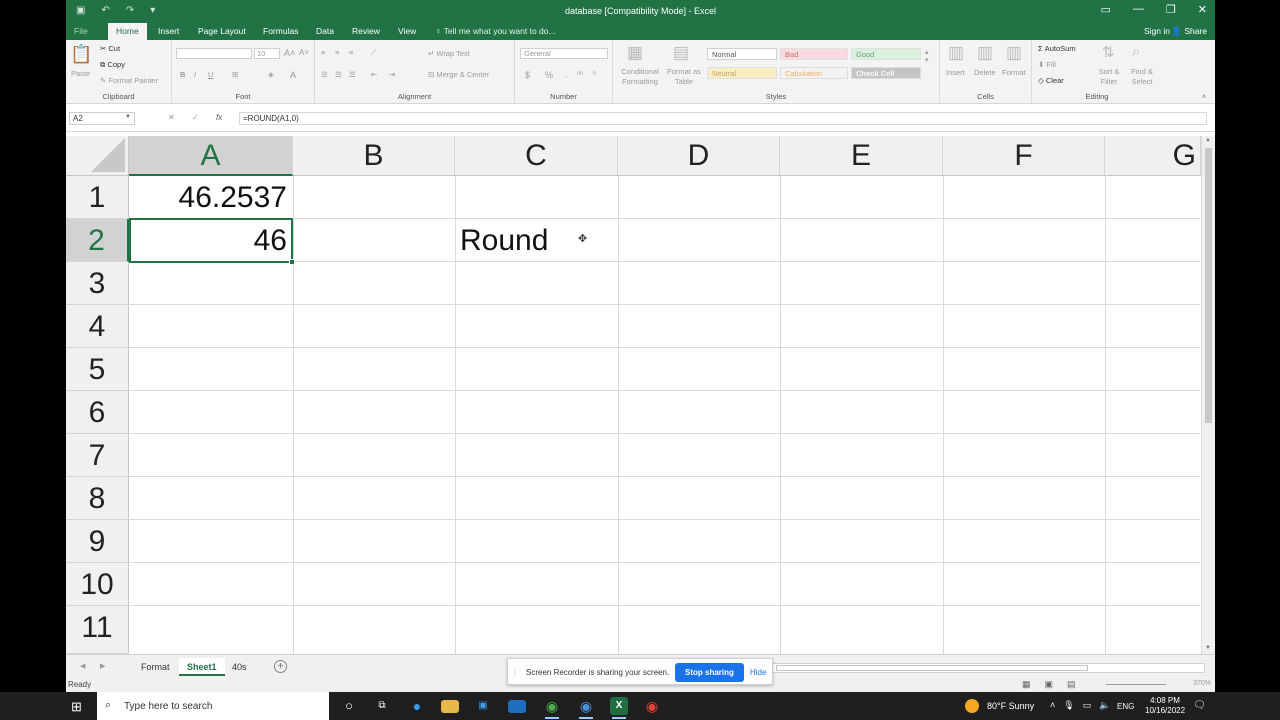 Image resolution: width=1280 pixels, height=720 pixels. Describe the element at coordinates (210, 74) in the screenshot. I see `underline-button: U` at that location.